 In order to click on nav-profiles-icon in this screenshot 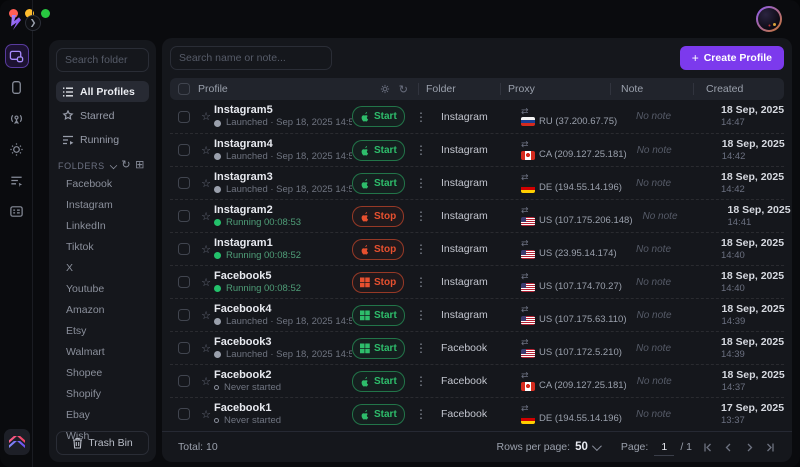, I will do `click(16, 56)`.